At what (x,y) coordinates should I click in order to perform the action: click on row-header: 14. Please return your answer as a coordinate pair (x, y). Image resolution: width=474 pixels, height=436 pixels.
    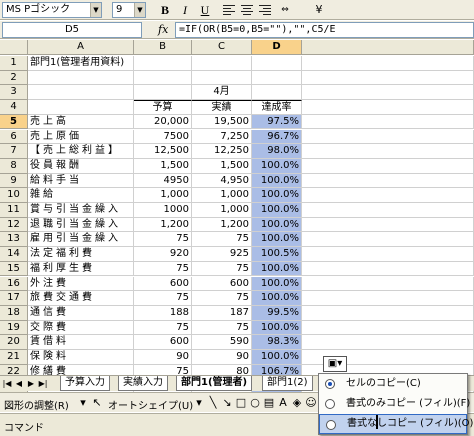
    Looking at the image, I should click on (14, 254).